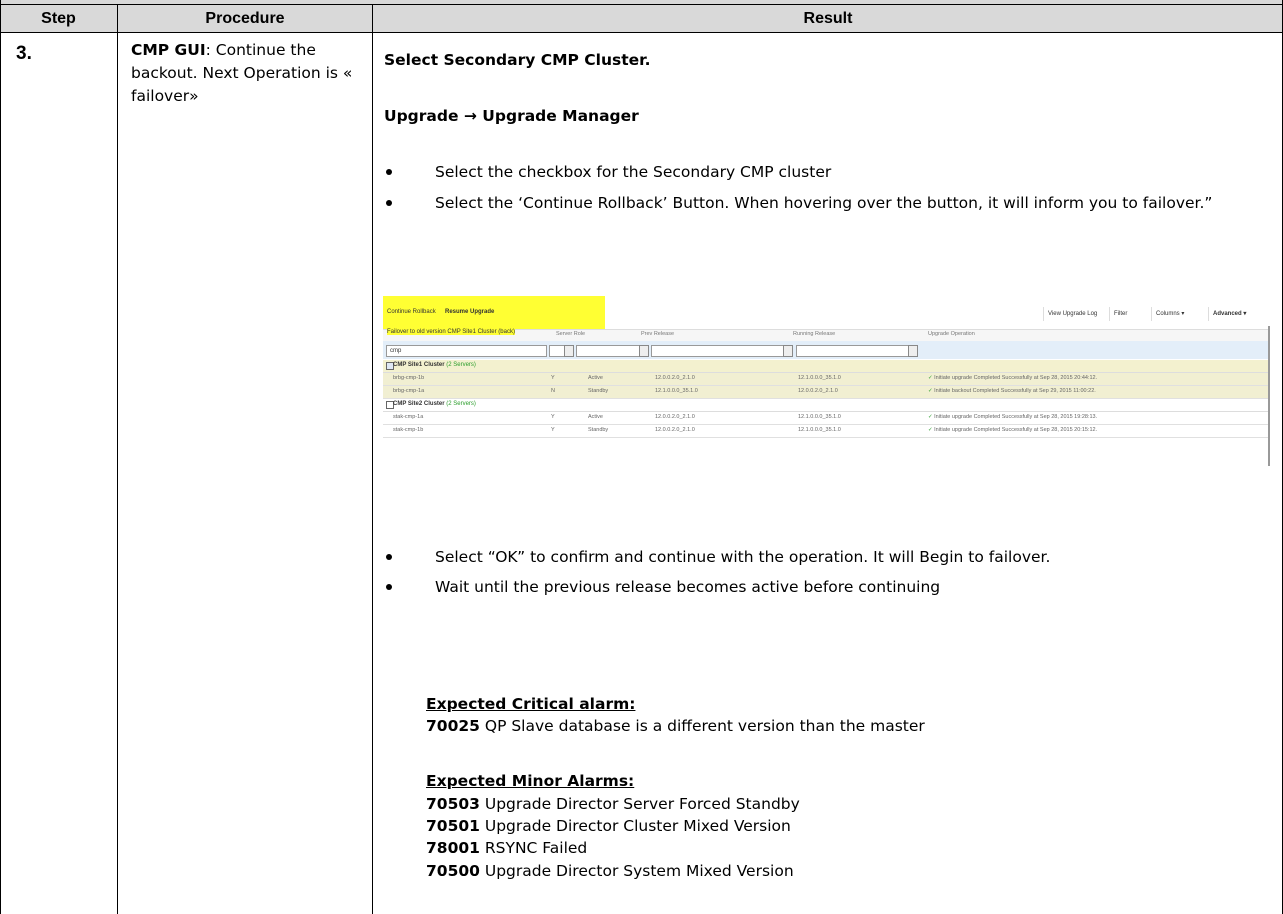  Describe the element at coordinates (913, 351) in the screenshot. I see `running-release-filter-dropdown` at that location.